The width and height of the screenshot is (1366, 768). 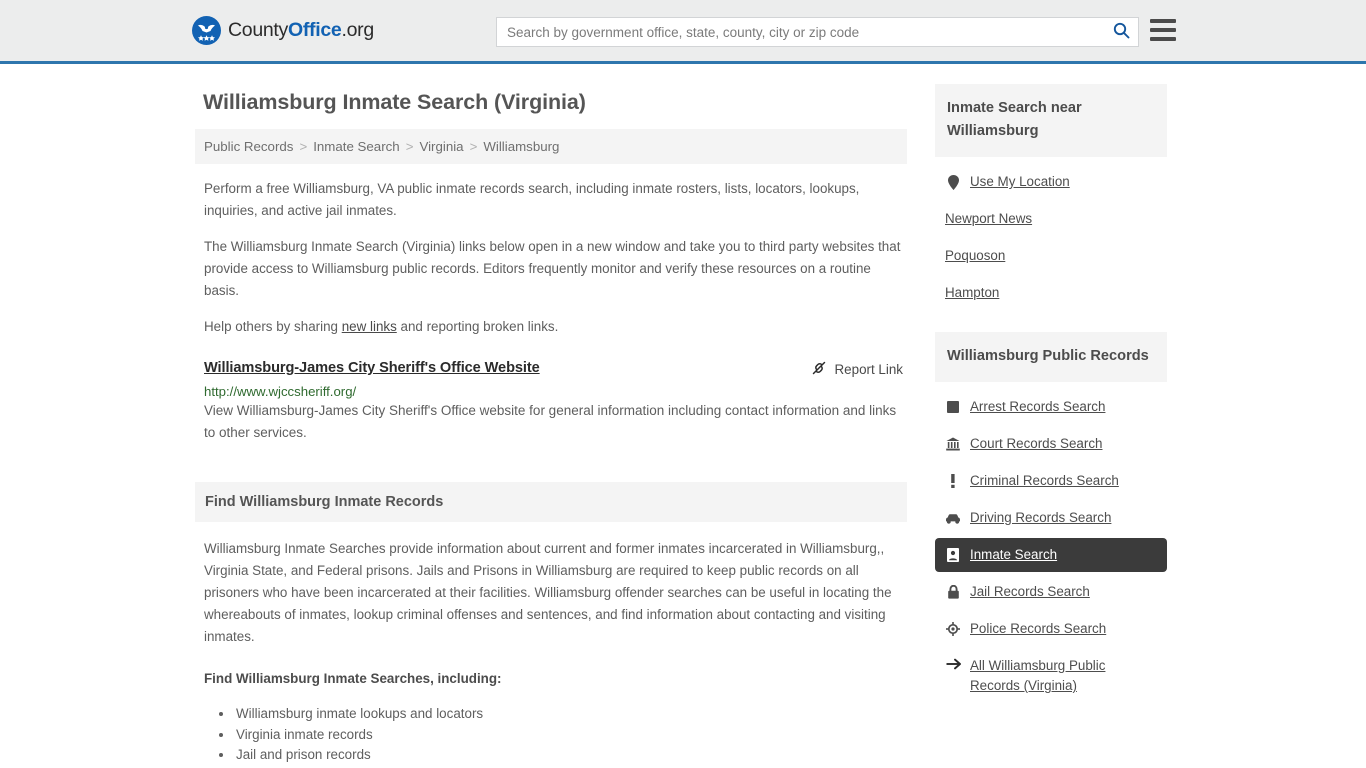 I want to click on map-pin-icon, so click(x=953, y=182).